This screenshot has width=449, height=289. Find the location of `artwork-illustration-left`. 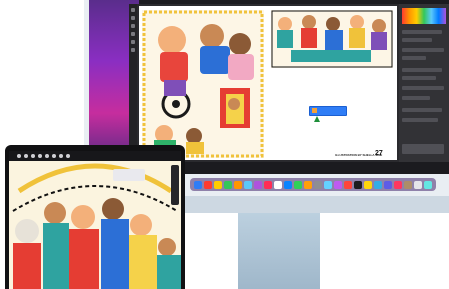

artwork-illustration-left is located at coordinates (203, 84).